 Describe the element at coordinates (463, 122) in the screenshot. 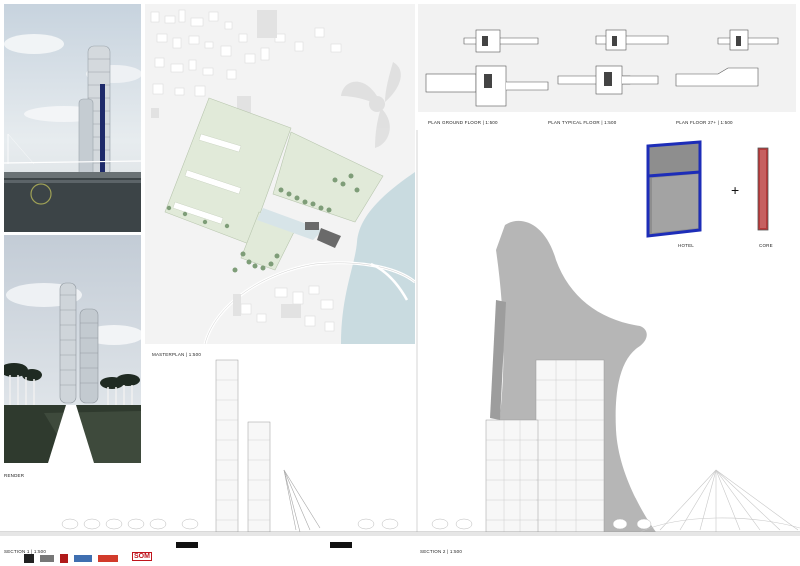

I see `plan-ground-label: PLAN GROUND FLOOR | 1:500` at that location.